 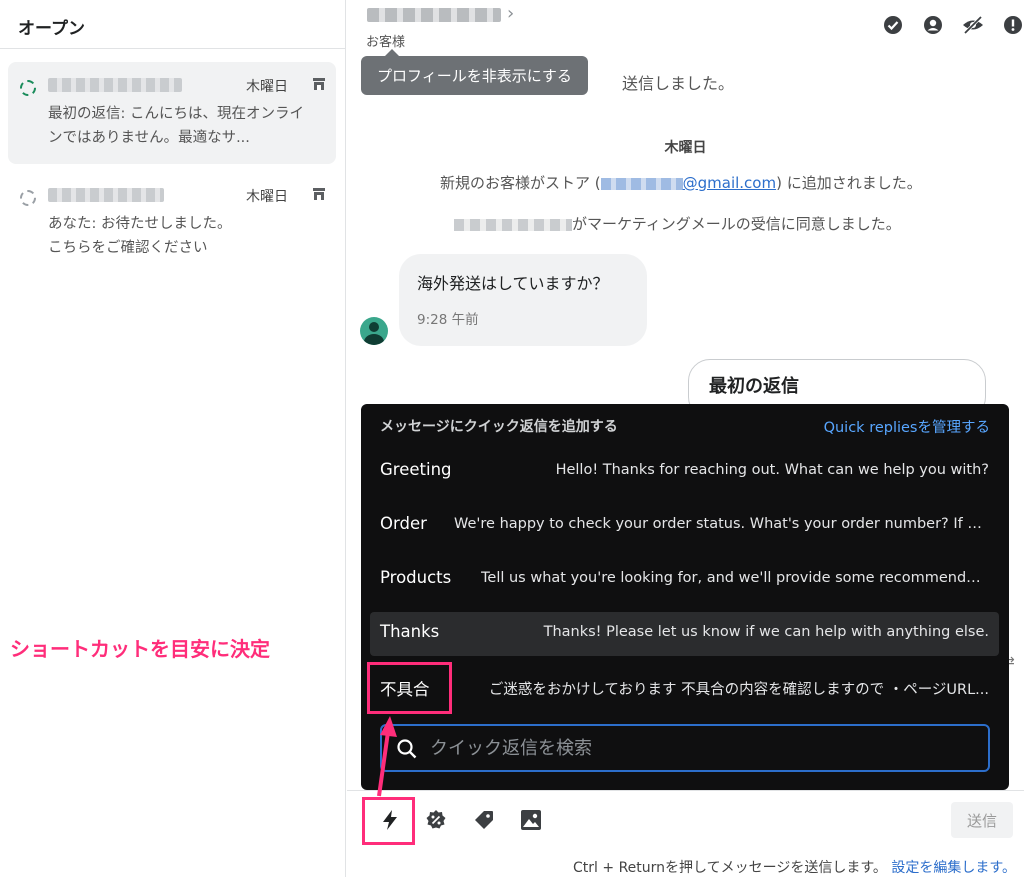 I want to click on discount-icon, so click(x=436, y=820).